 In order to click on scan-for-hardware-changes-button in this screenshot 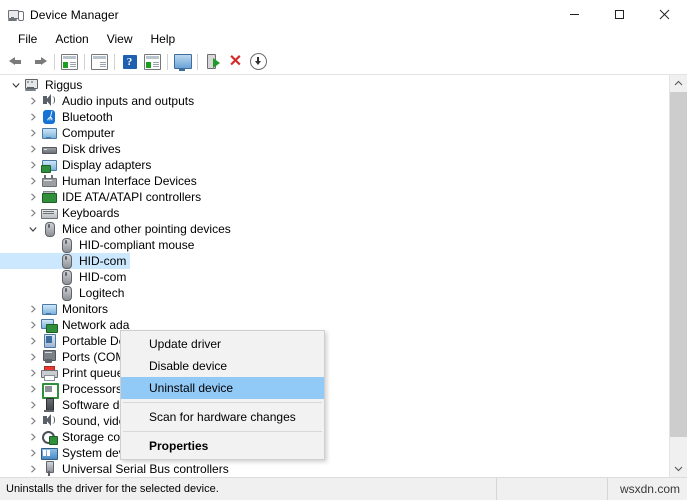, I will do `click(182, 62)`.